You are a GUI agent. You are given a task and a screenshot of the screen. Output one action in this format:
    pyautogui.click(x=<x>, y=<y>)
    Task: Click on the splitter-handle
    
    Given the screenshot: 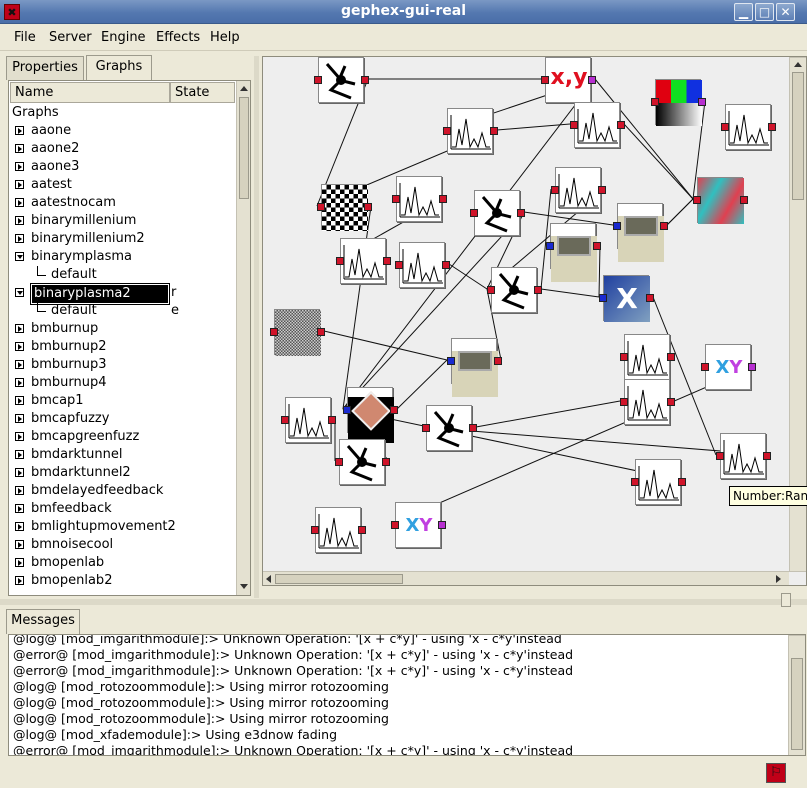 What is the action you would take?
    pyautogui.click(x=786, y=600)
    